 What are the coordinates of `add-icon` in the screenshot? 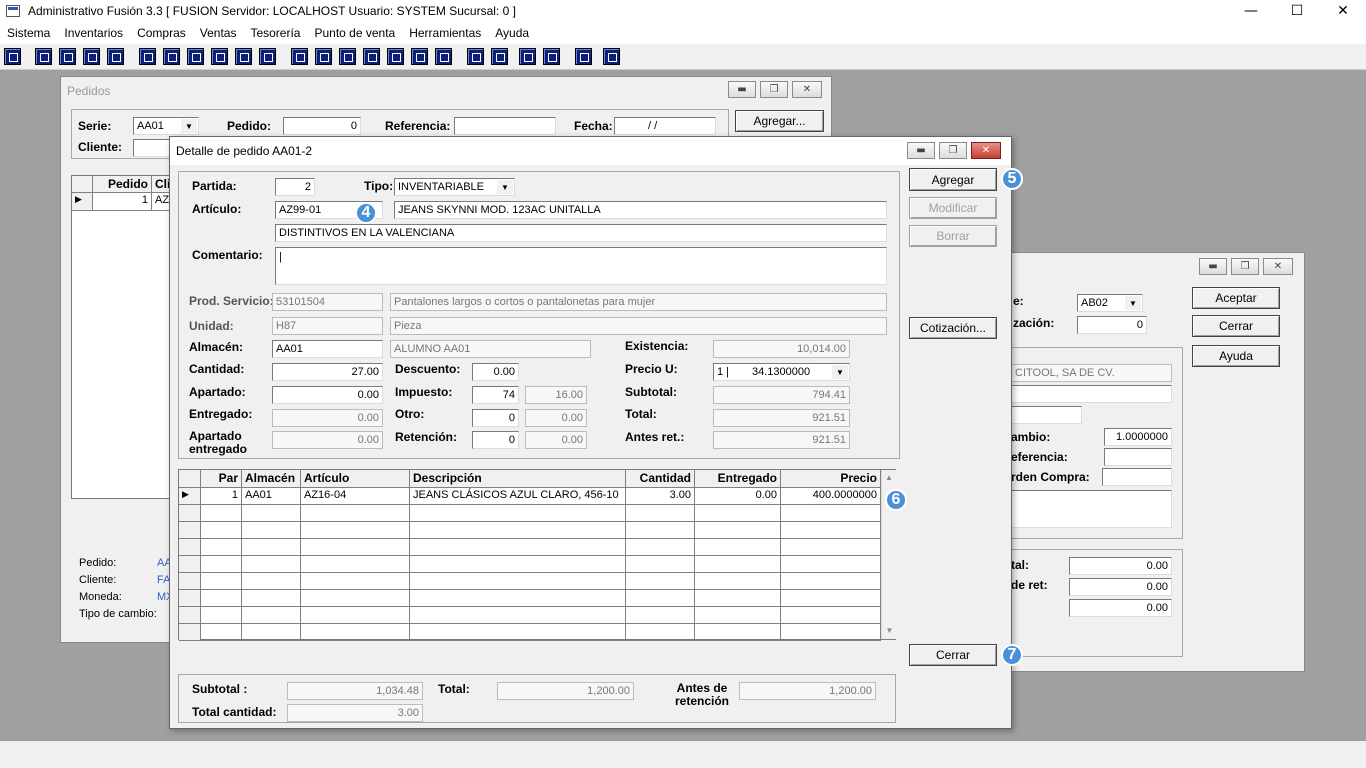 It's located at (371, 56).